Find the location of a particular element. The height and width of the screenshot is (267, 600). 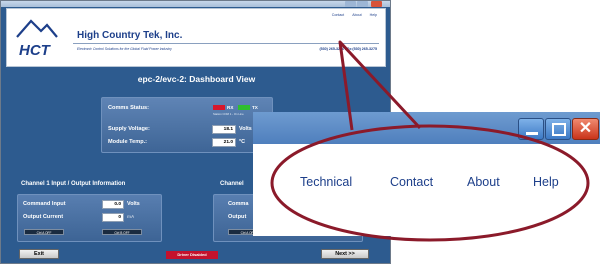

window-titlebar is located at coordinates (195, 4).